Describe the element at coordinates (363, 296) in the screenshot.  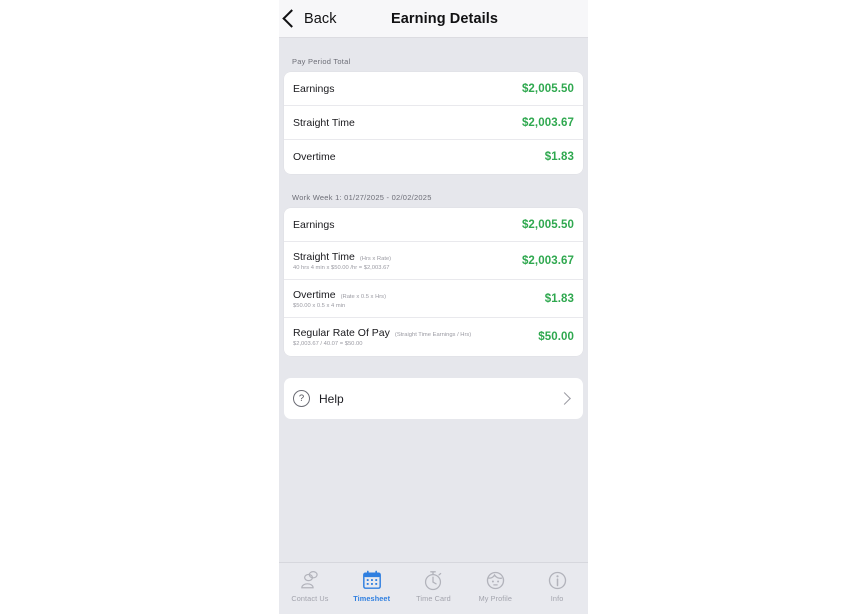
I see `row-formula: (Rate x 0.5 x Hrs)` at that location.